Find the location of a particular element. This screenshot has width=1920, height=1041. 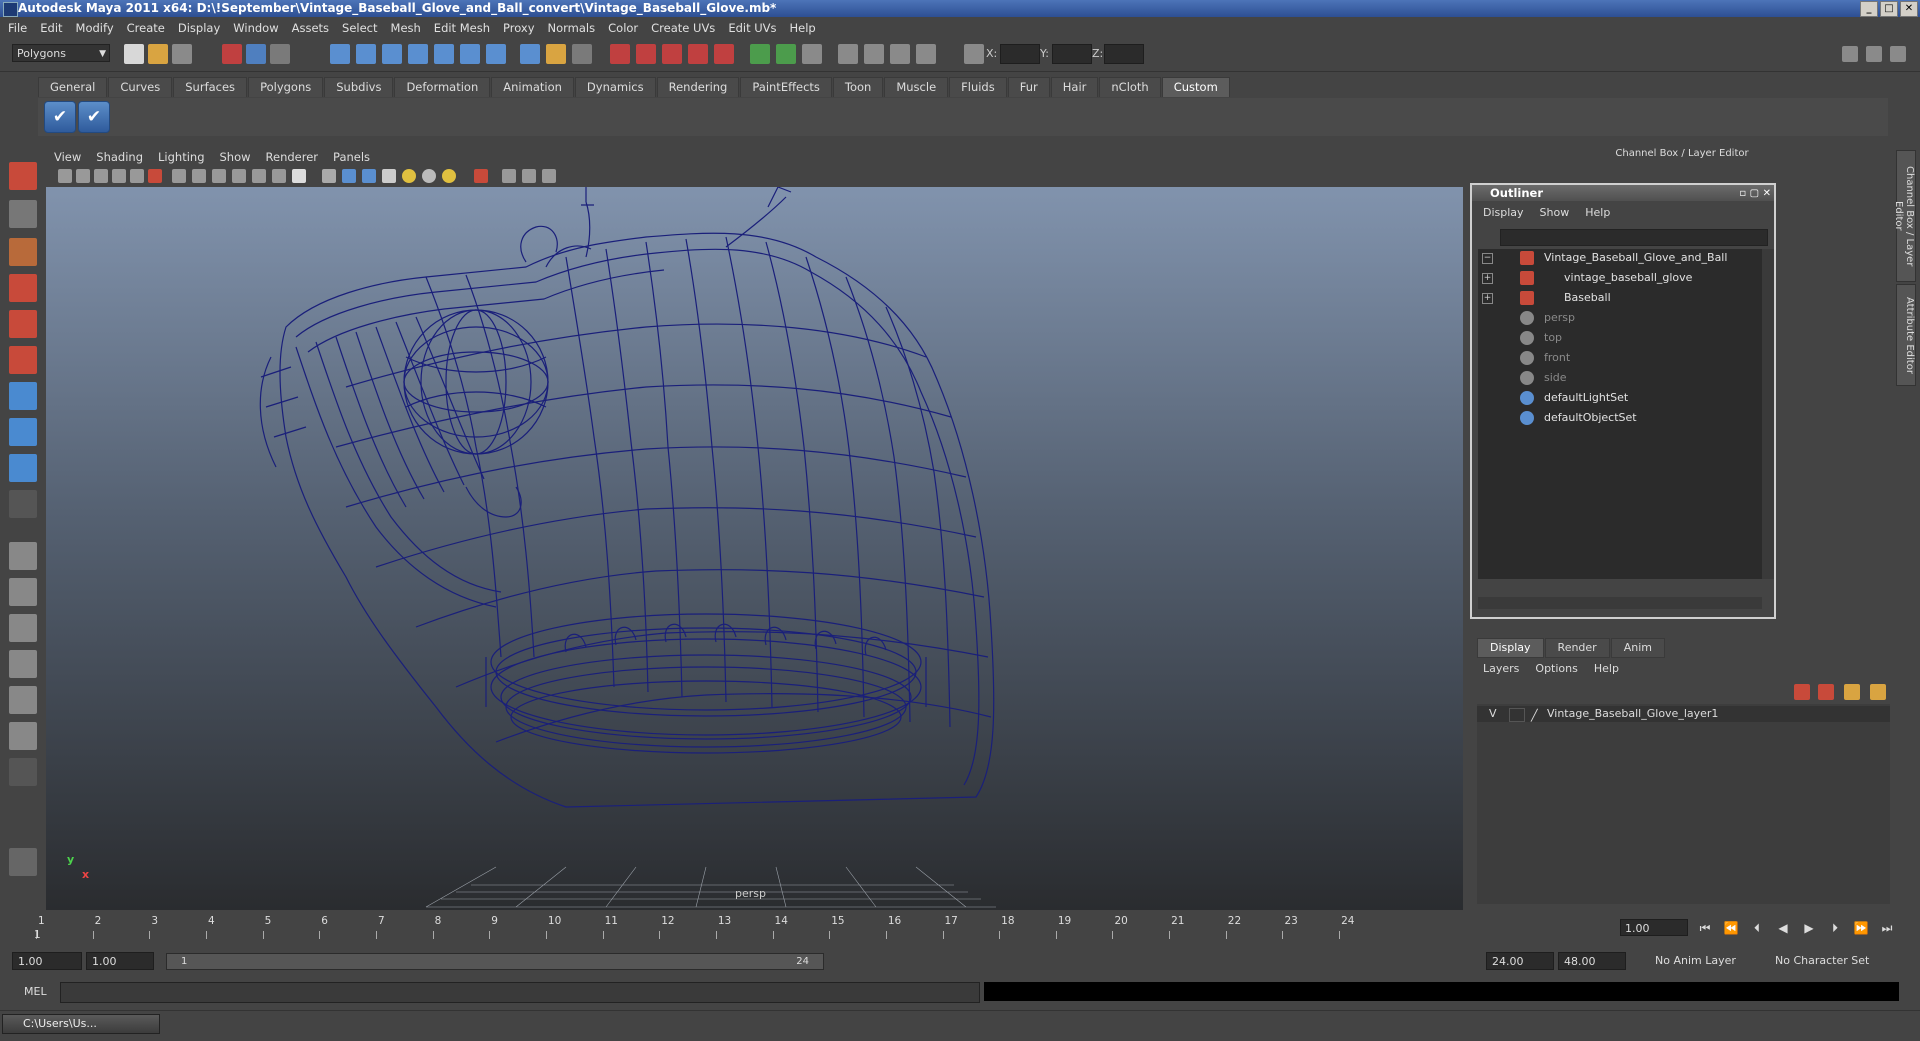

outliner-filter-input is located at coordinates (1634, 237).